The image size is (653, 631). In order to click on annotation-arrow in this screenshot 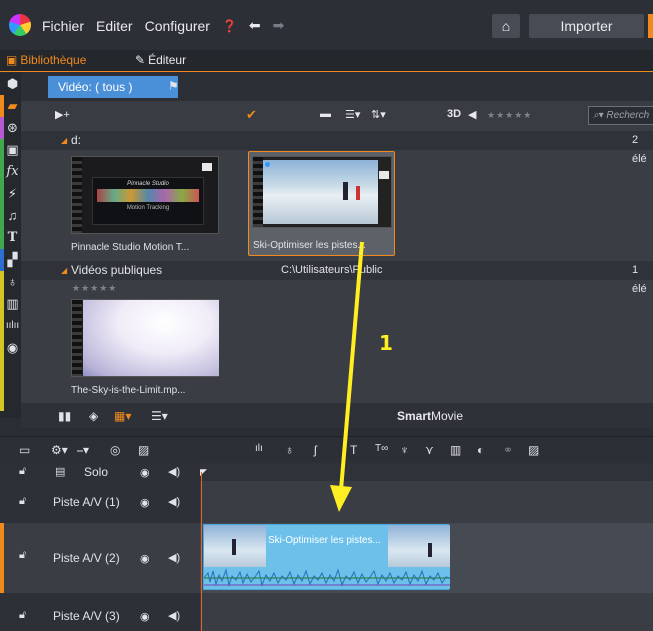, I will do `click(347, 376)`.